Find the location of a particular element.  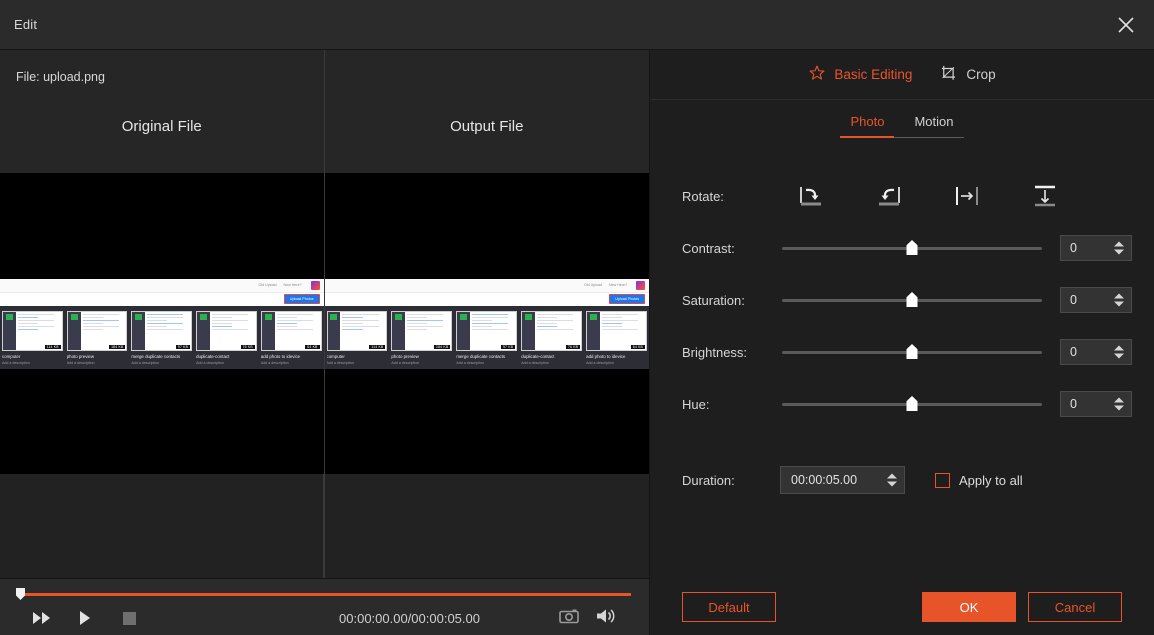

apply-to-all-checkbox: Apply to all is located at coordinates (979, 480).